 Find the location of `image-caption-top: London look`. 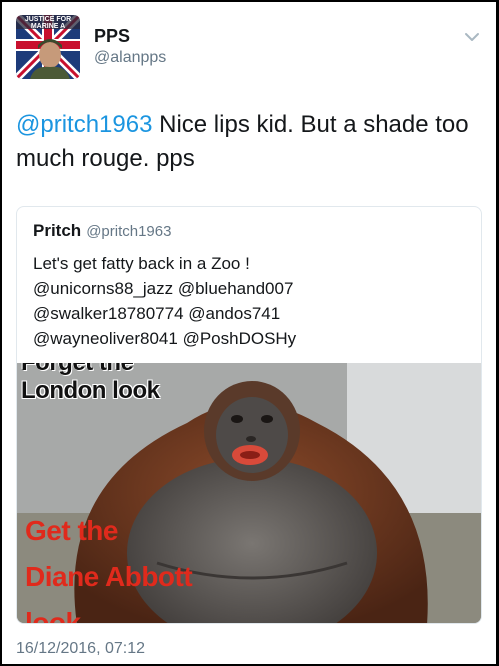

image-caption-top: London look is located at coordinates (90, 390).